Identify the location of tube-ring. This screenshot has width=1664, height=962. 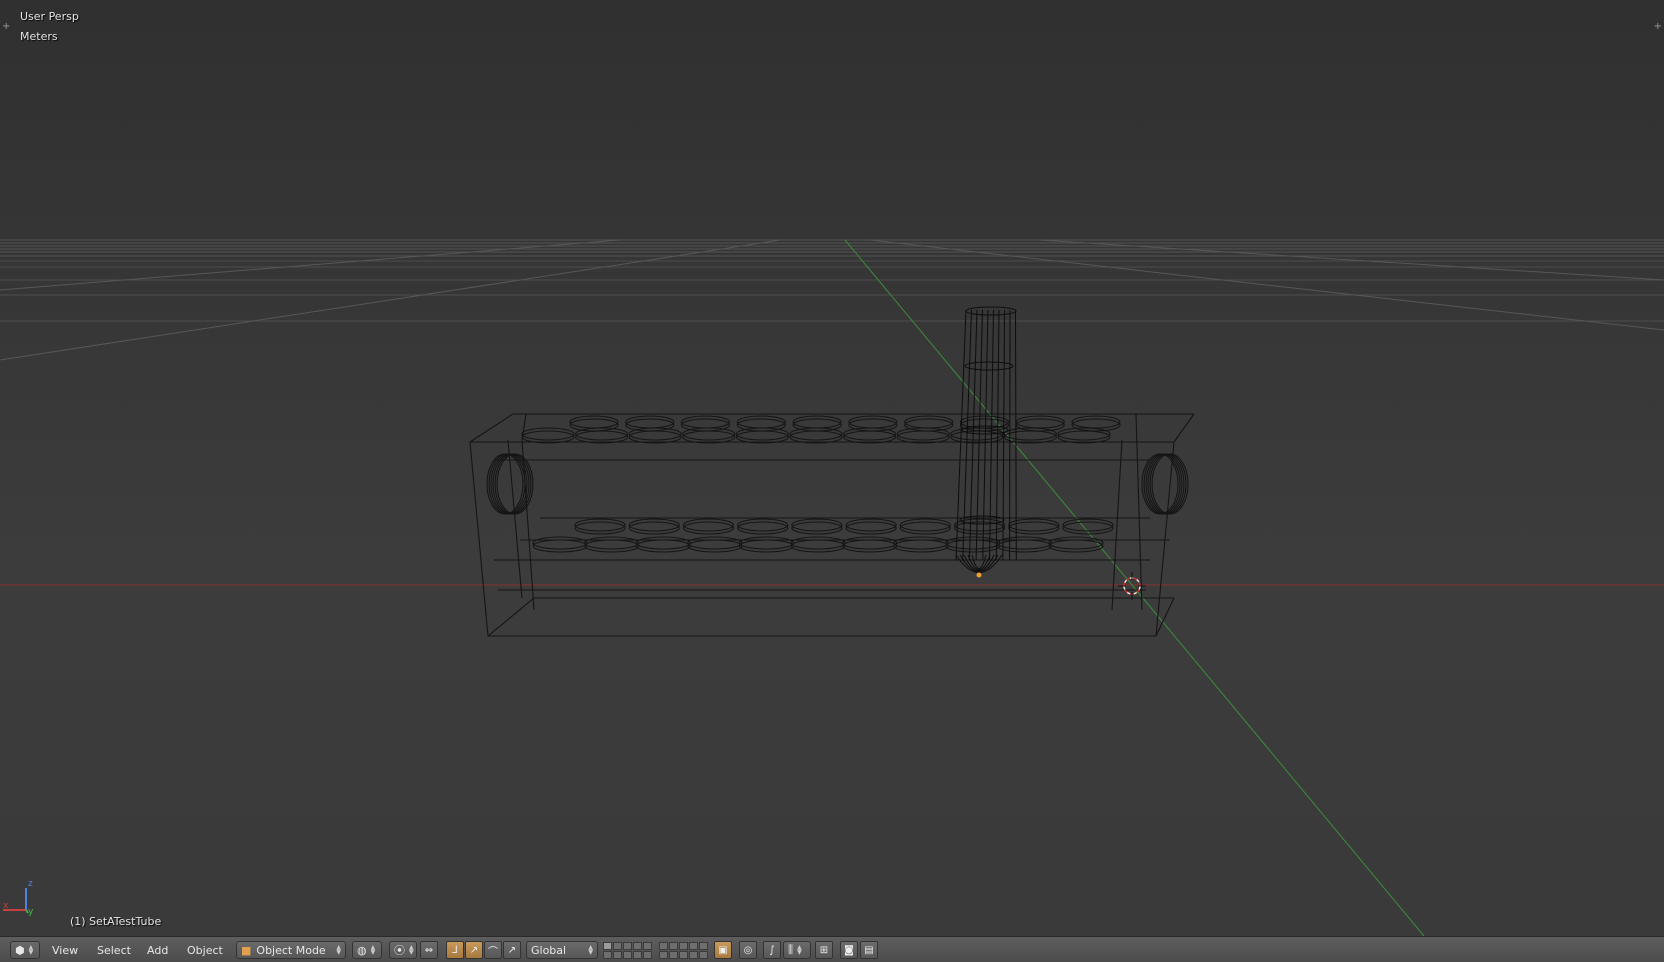
(989, 366).